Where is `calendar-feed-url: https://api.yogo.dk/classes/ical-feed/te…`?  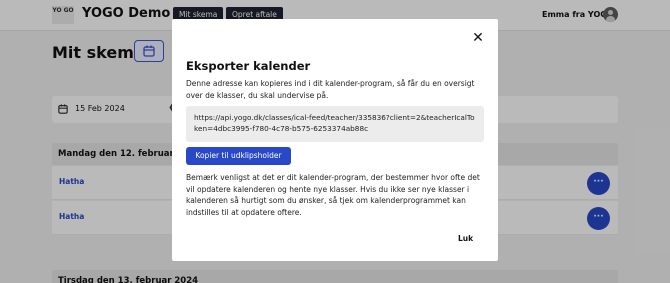
calendar-feed-url: https://api.yogo.dk/classes/ical-feed/te… is located at coordinates (335, 124).